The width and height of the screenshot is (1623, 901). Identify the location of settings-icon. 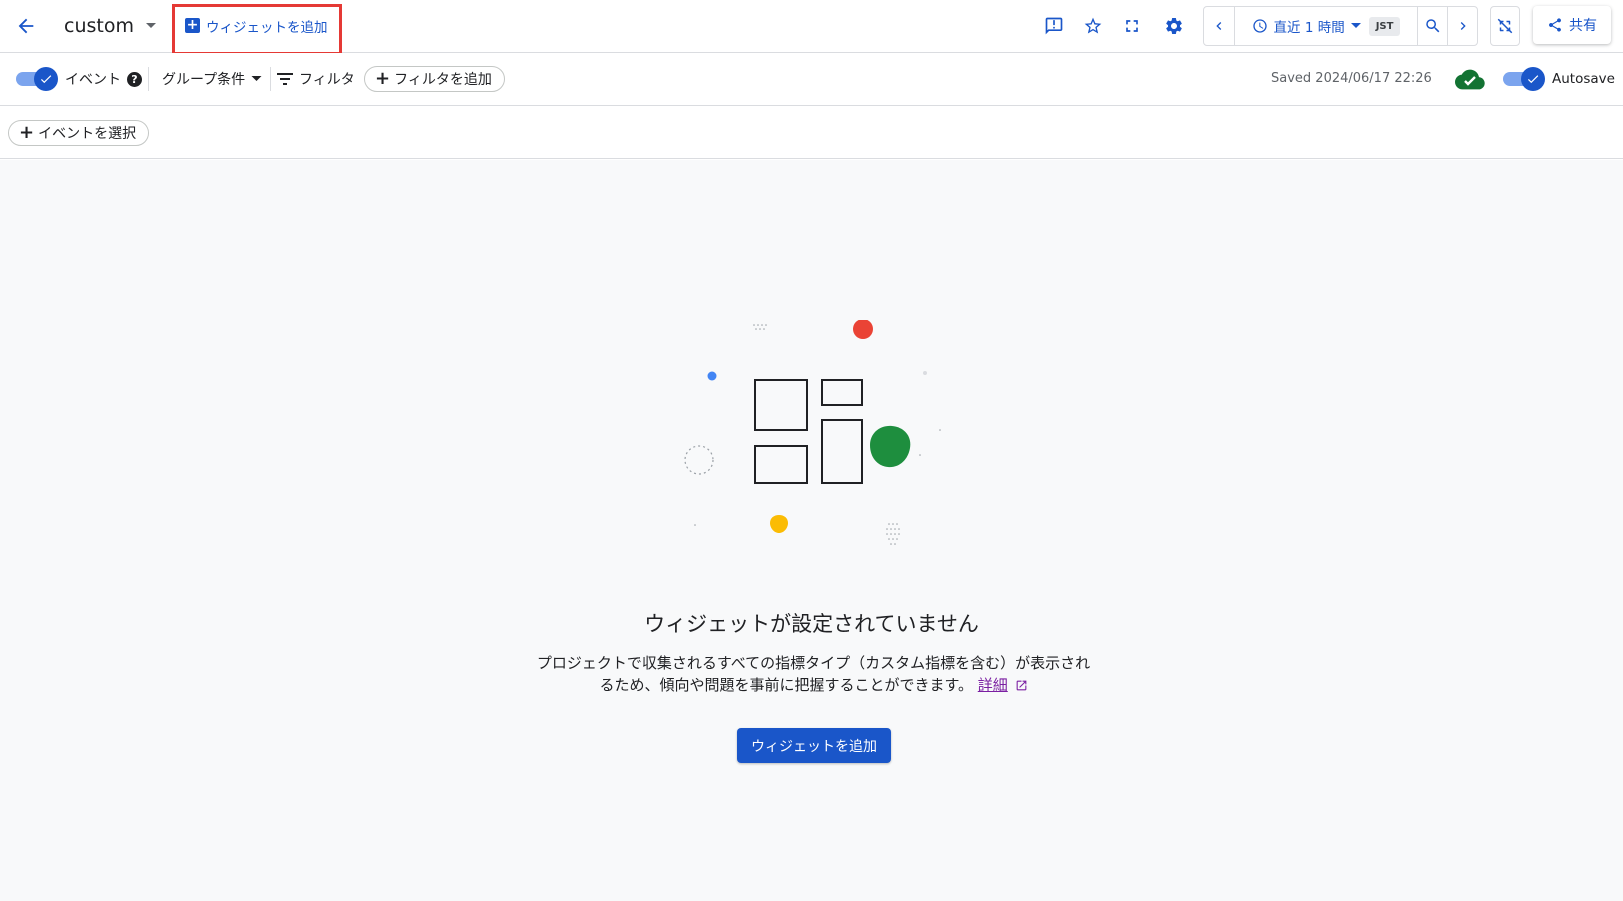
(1174, 25).